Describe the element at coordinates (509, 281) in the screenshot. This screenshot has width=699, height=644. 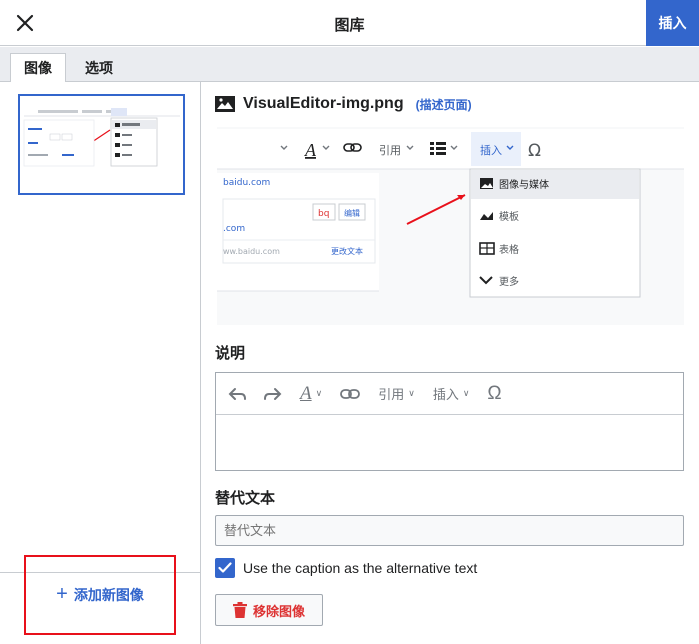
I see `preview-menu-item-4: 更多` at that location.